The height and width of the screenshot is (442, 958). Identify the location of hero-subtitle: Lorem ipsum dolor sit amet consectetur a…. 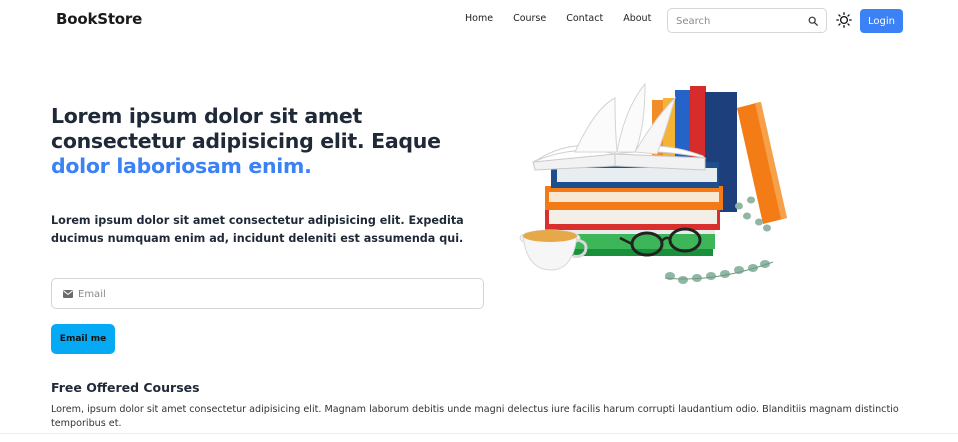
(257, 229).